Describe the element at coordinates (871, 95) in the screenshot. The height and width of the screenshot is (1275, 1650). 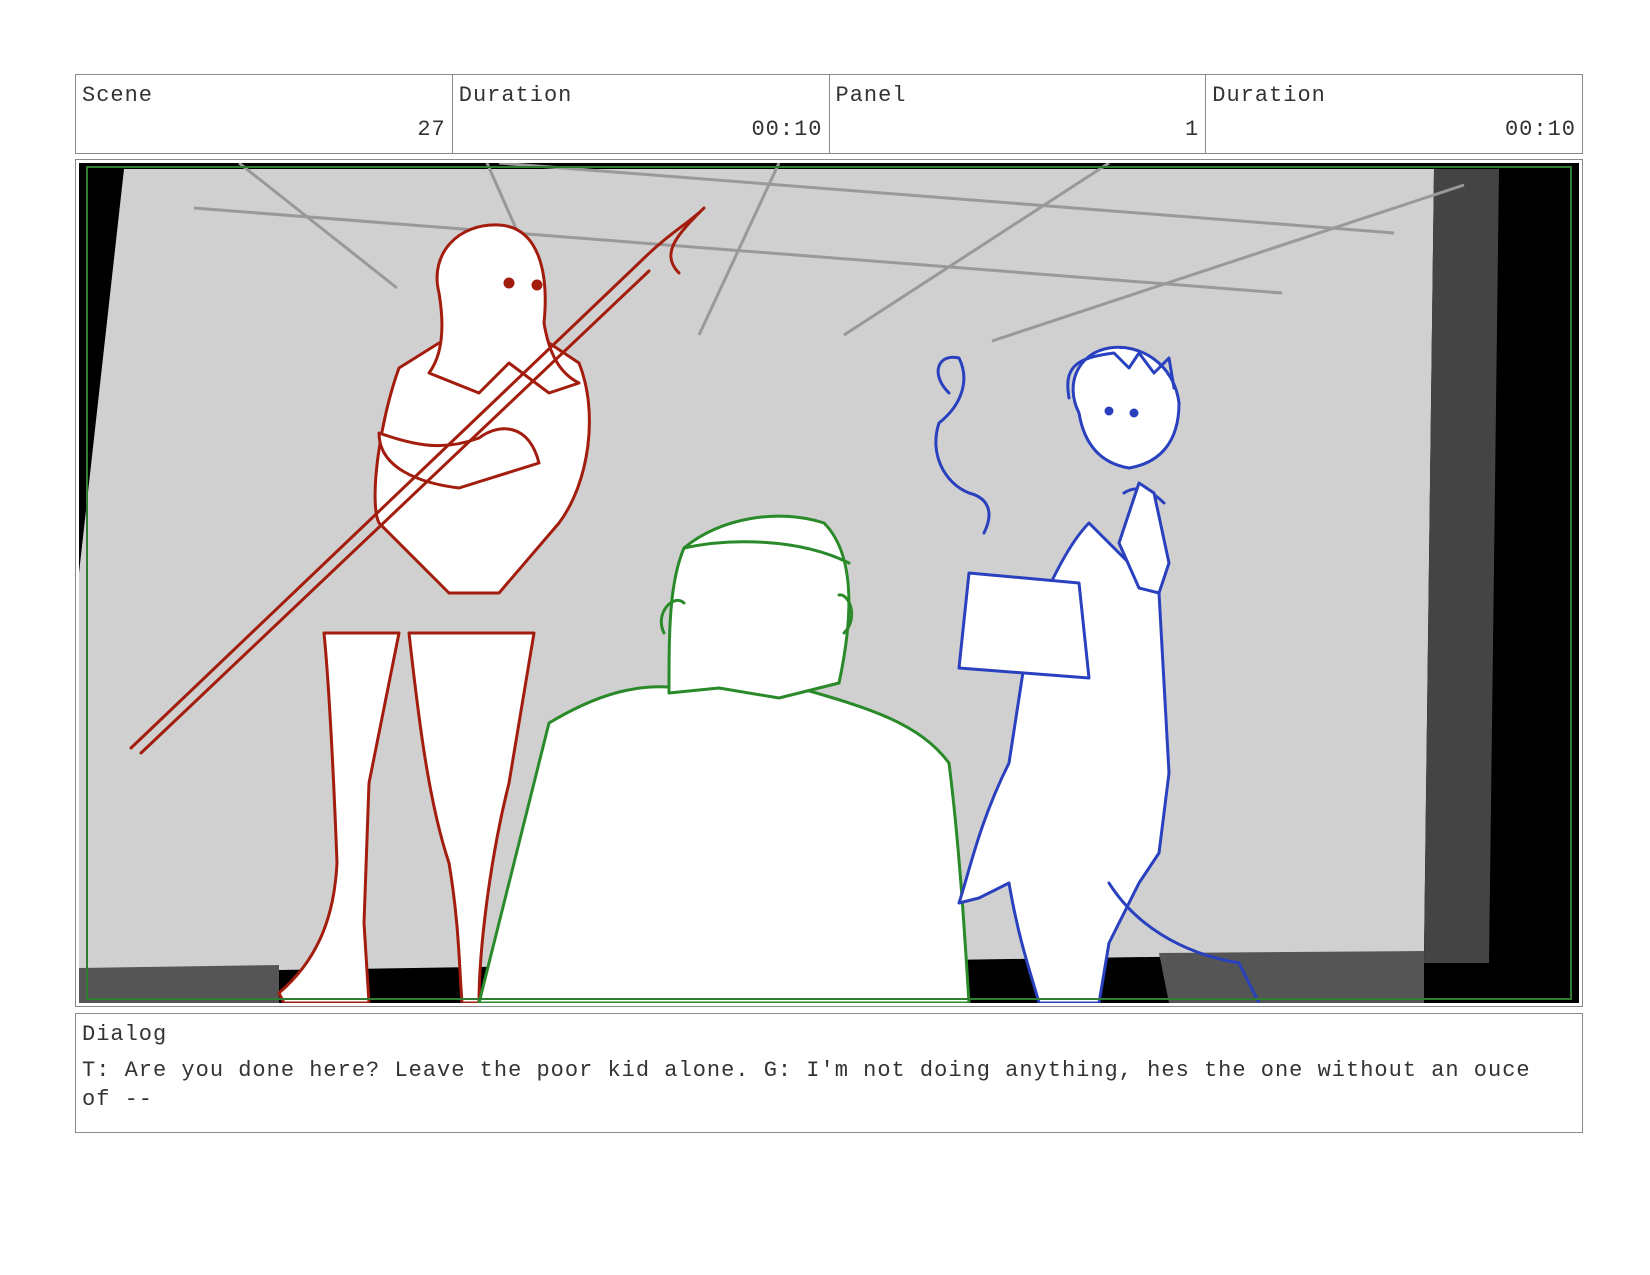
I see `panel-label: Panel` at that location.